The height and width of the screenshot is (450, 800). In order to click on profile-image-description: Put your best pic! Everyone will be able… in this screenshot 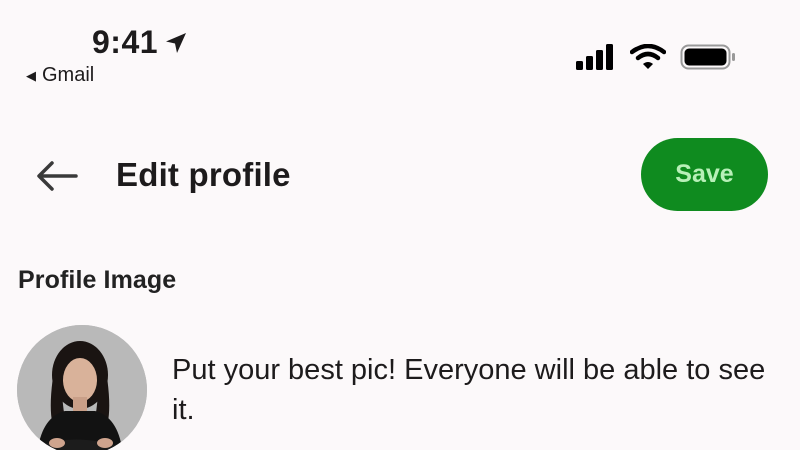, I will do `click(469, 390)`.